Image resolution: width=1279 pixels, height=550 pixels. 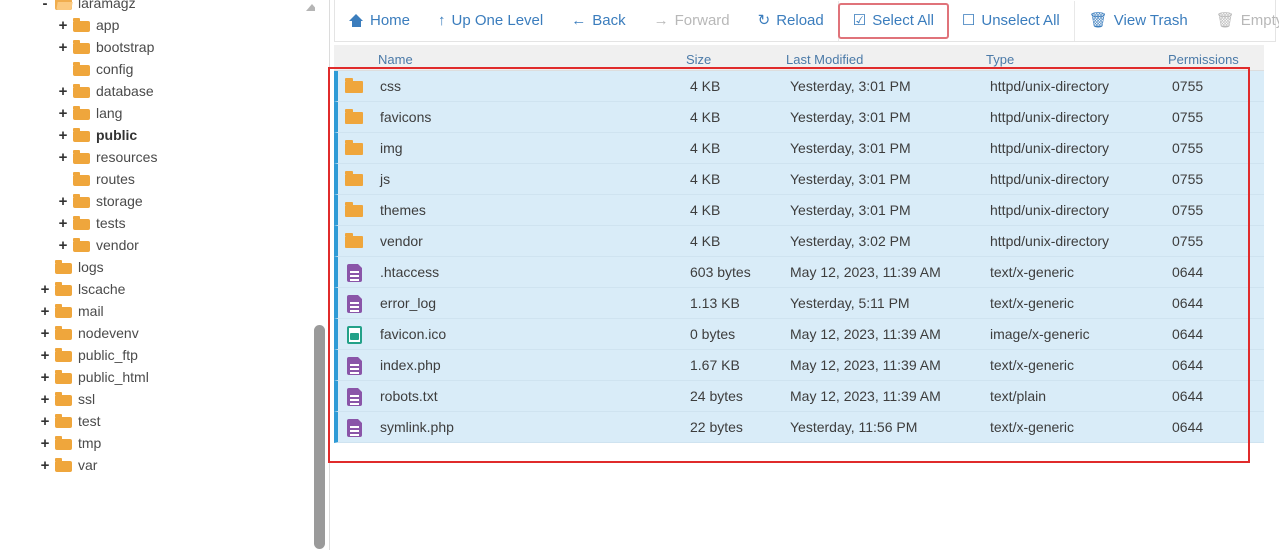 What do you see at coordinates (390, 20) in the screenshot?
I see `toolbar-button-label: Home` at bounding box center [390, 20].